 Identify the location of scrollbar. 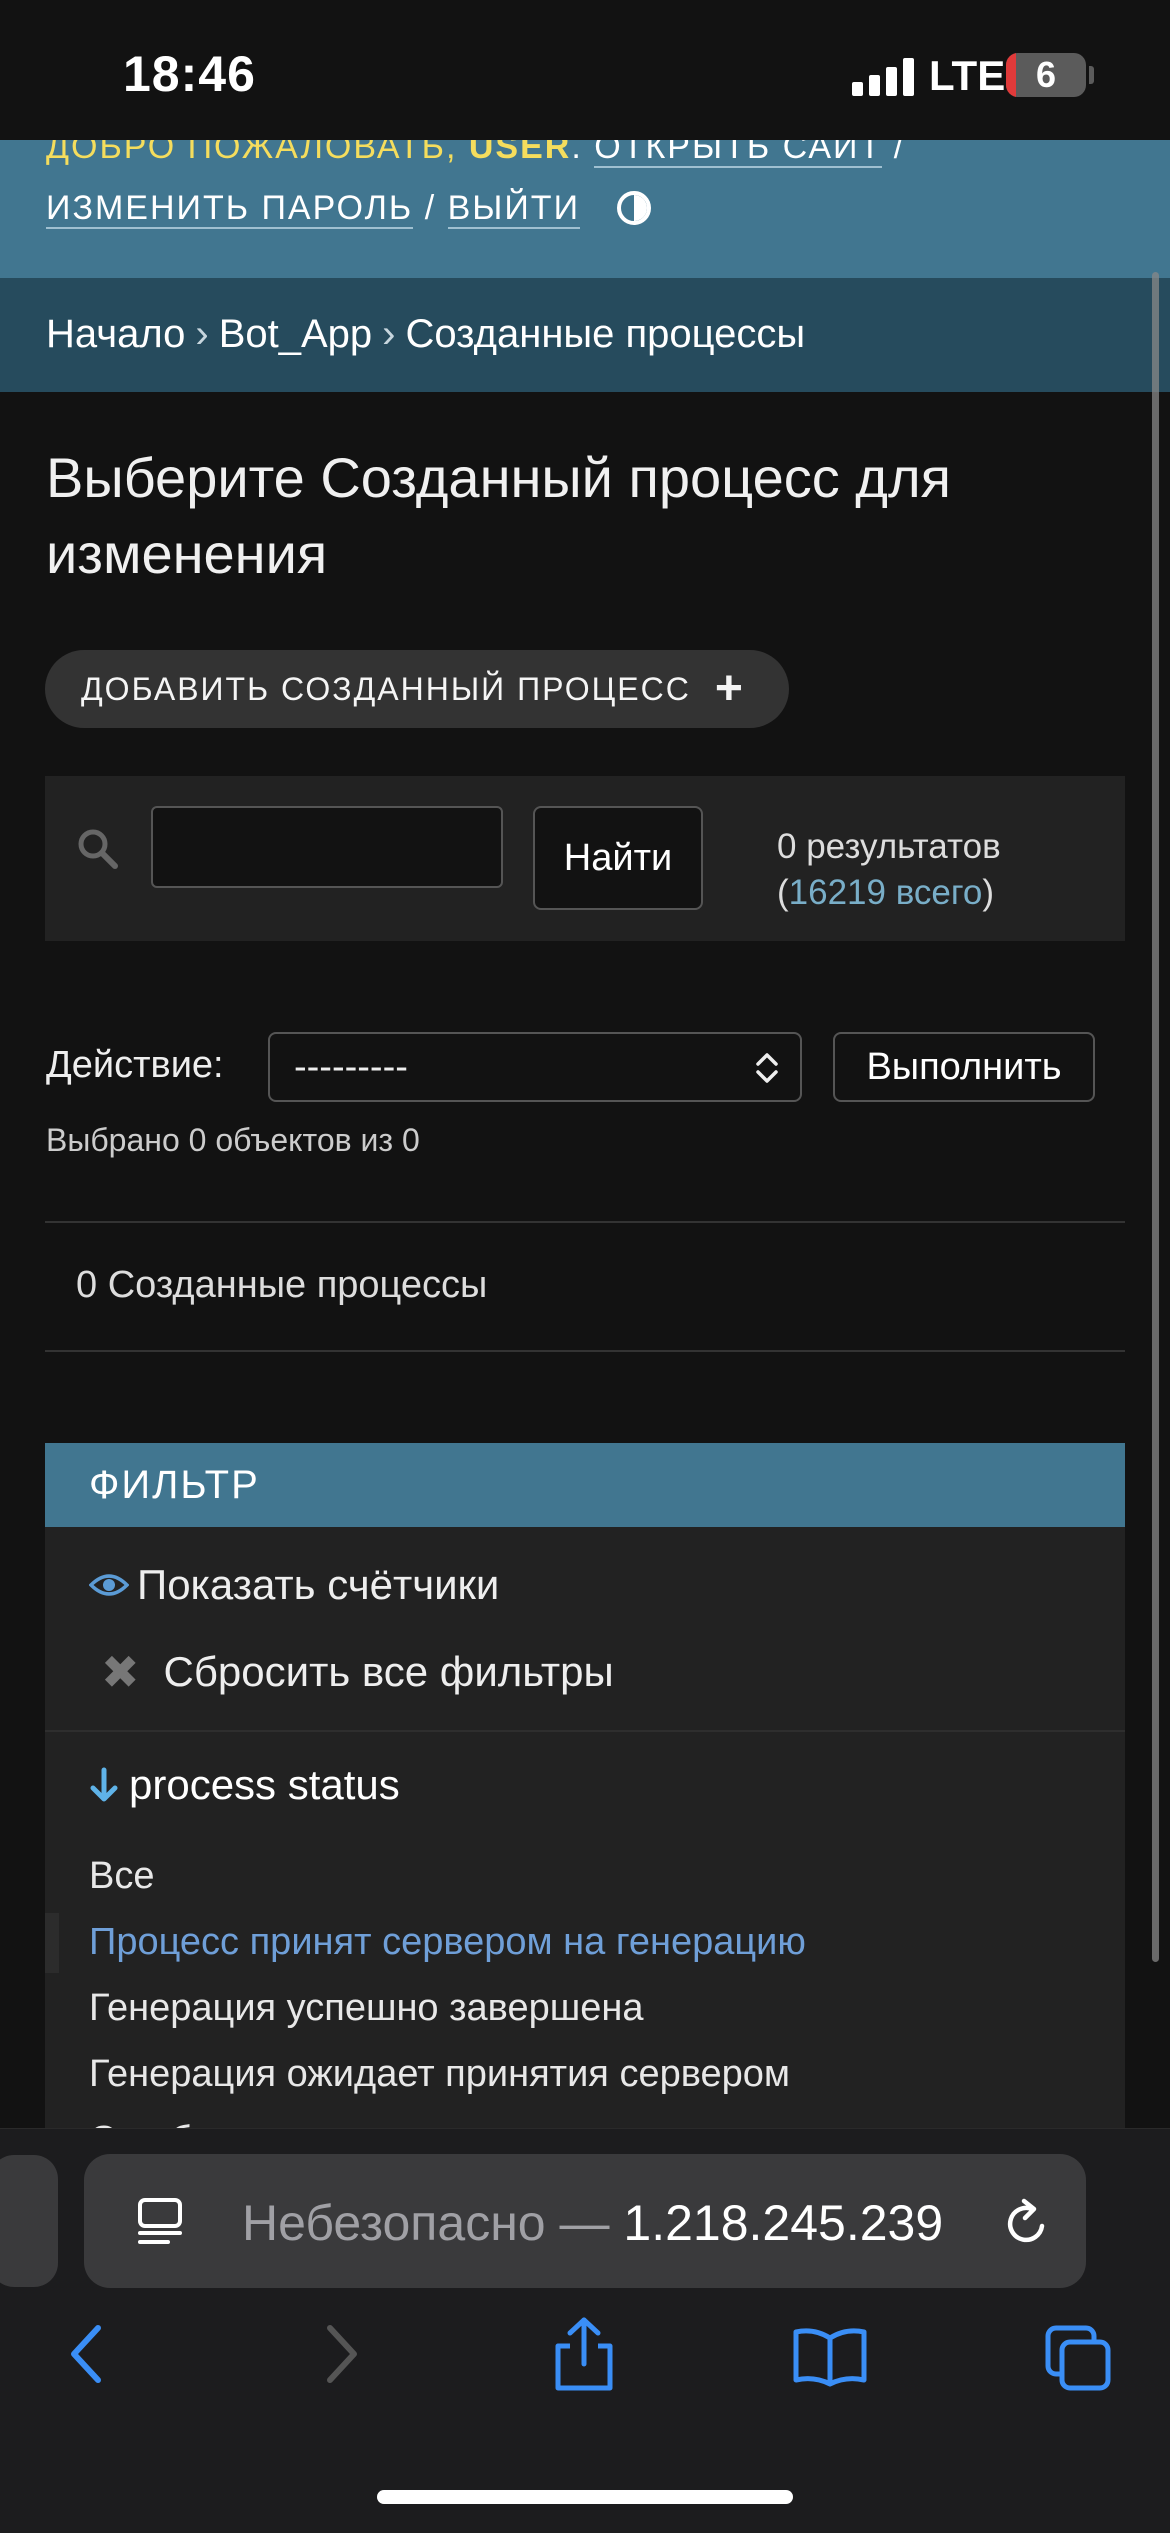
(1155, 1117).